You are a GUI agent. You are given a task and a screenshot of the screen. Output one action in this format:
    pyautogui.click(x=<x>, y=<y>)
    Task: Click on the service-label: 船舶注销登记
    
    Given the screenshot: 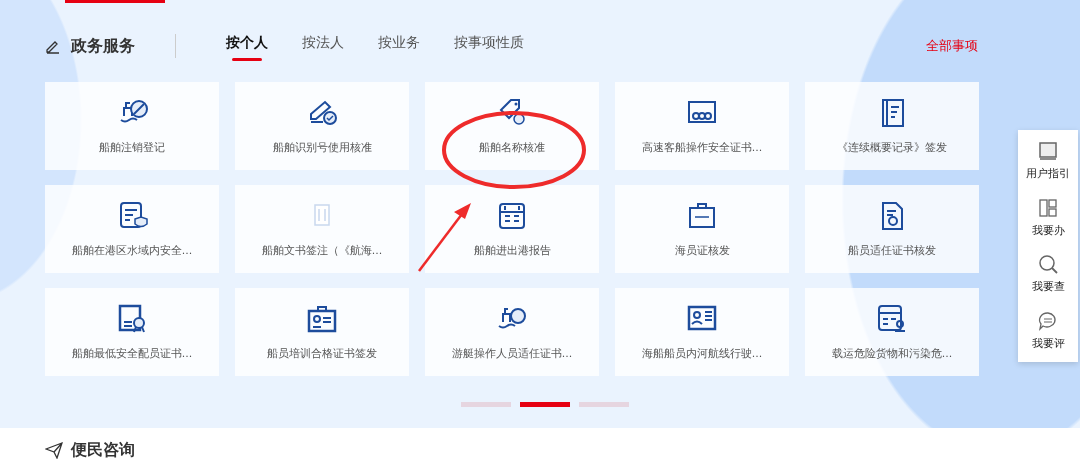 What is the action you would take?
    pyautogui.click(x=132, y=147)
    